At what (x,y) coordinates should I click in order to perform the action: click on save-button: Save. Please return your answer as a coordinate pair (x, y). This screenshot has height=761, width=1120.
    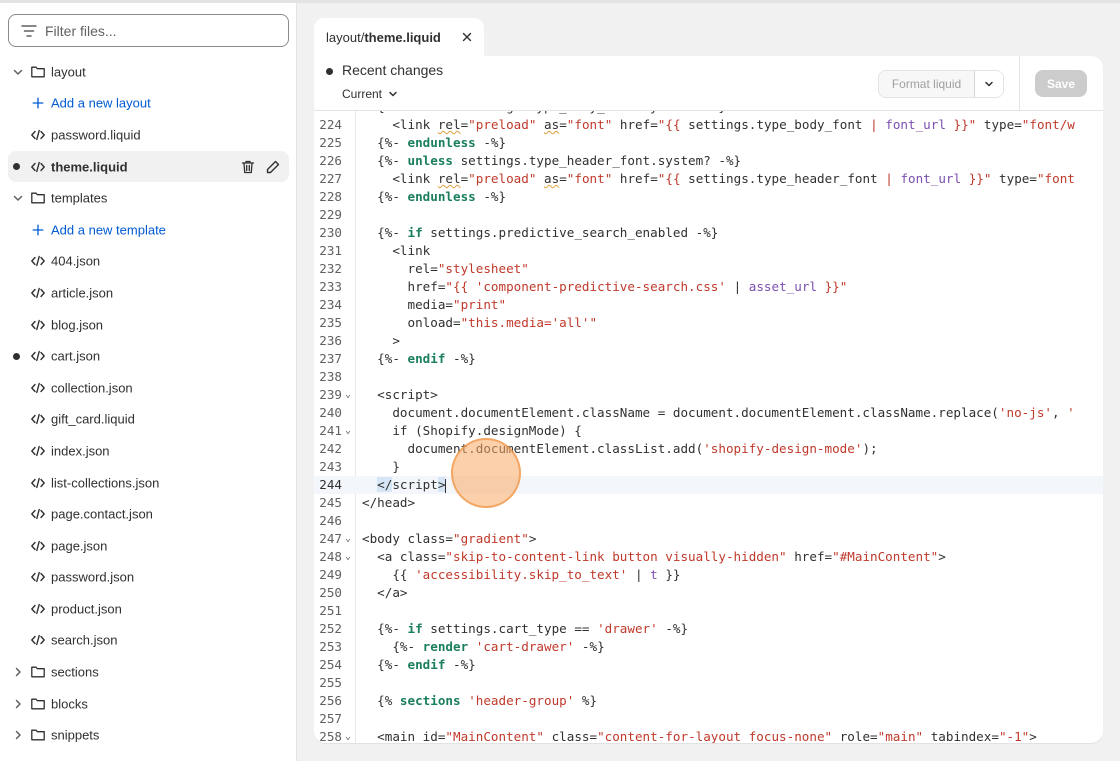
    Looking at the image, I should click on (1061, 83).